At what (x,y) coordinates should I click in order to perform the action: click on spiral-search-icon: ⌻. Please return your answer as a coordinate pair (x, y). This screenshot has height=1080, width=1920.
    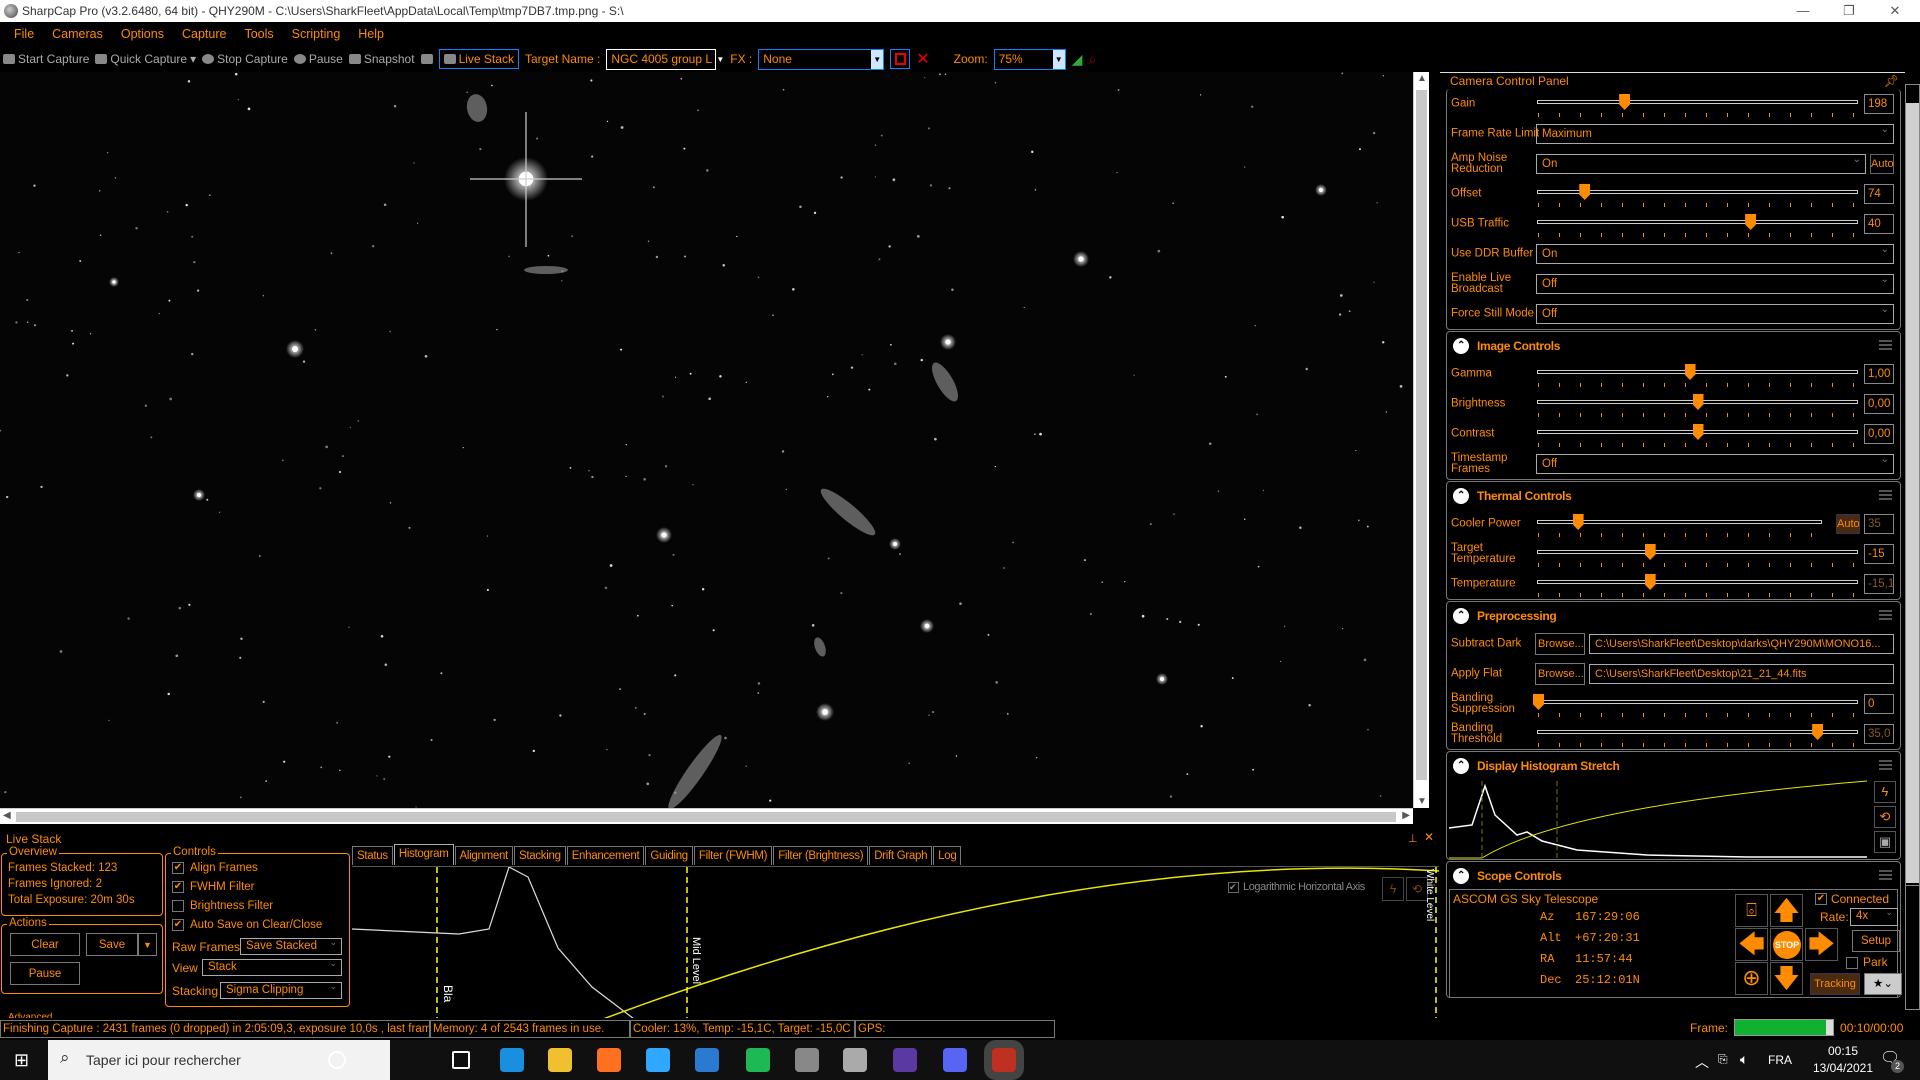
    Looking at the image, I should click on (1751, 910).